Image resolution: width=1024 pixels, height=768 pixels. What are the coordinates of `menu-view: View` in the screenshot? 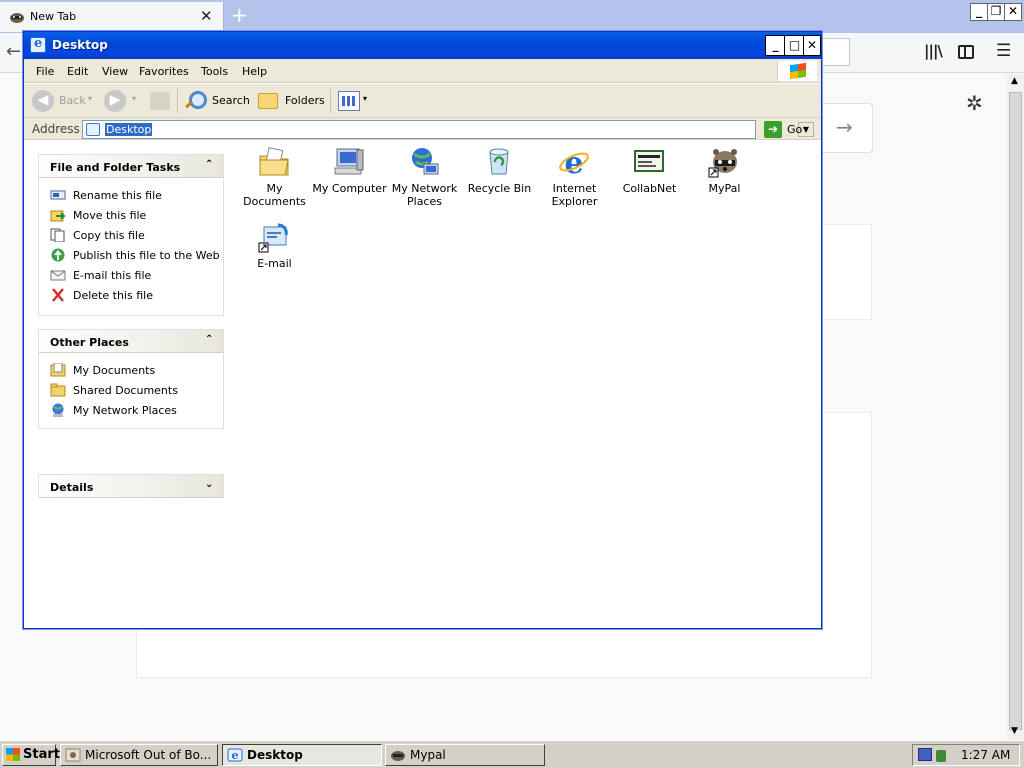 It's located at (115, 71).